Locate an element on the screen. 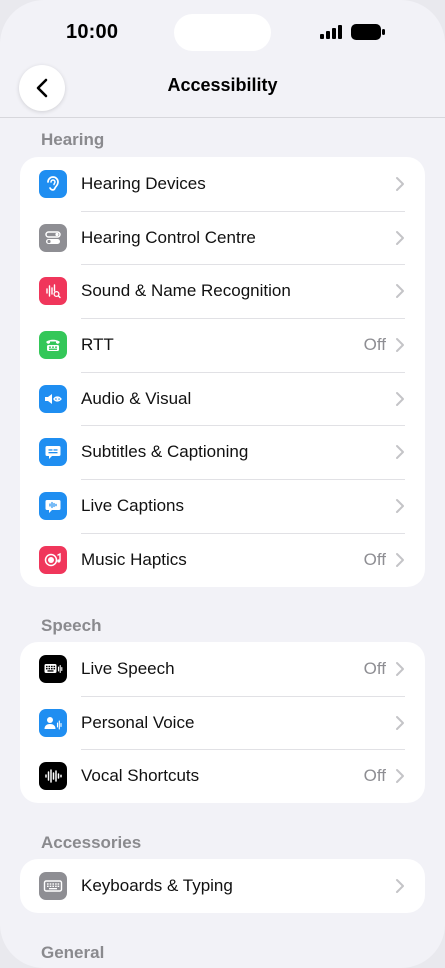 The height and width of the screenshot is (968, 445). page-title: Accessibility is located at coordinates (222, 85).